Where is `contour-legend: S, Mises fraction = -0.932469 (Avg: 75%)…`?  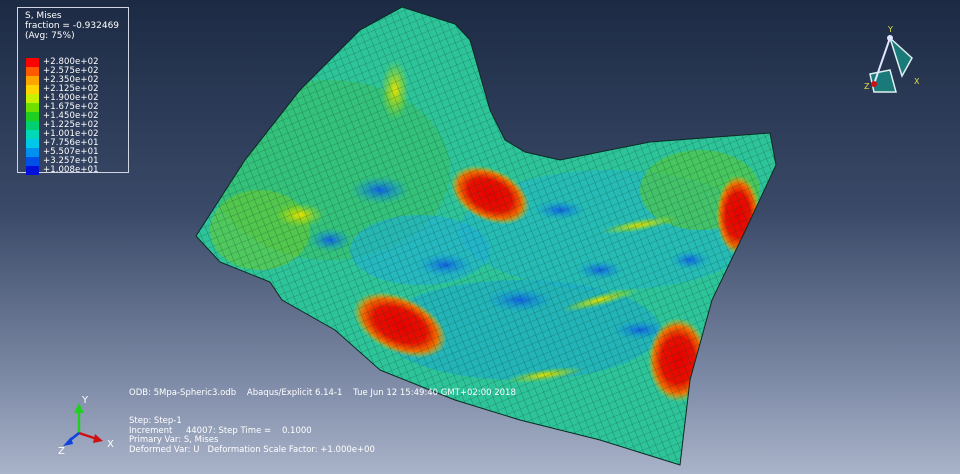
contour-legend: S, Mises fraction = -0.932469 (Avg: 75%)… is located at coordinates (73, 91).